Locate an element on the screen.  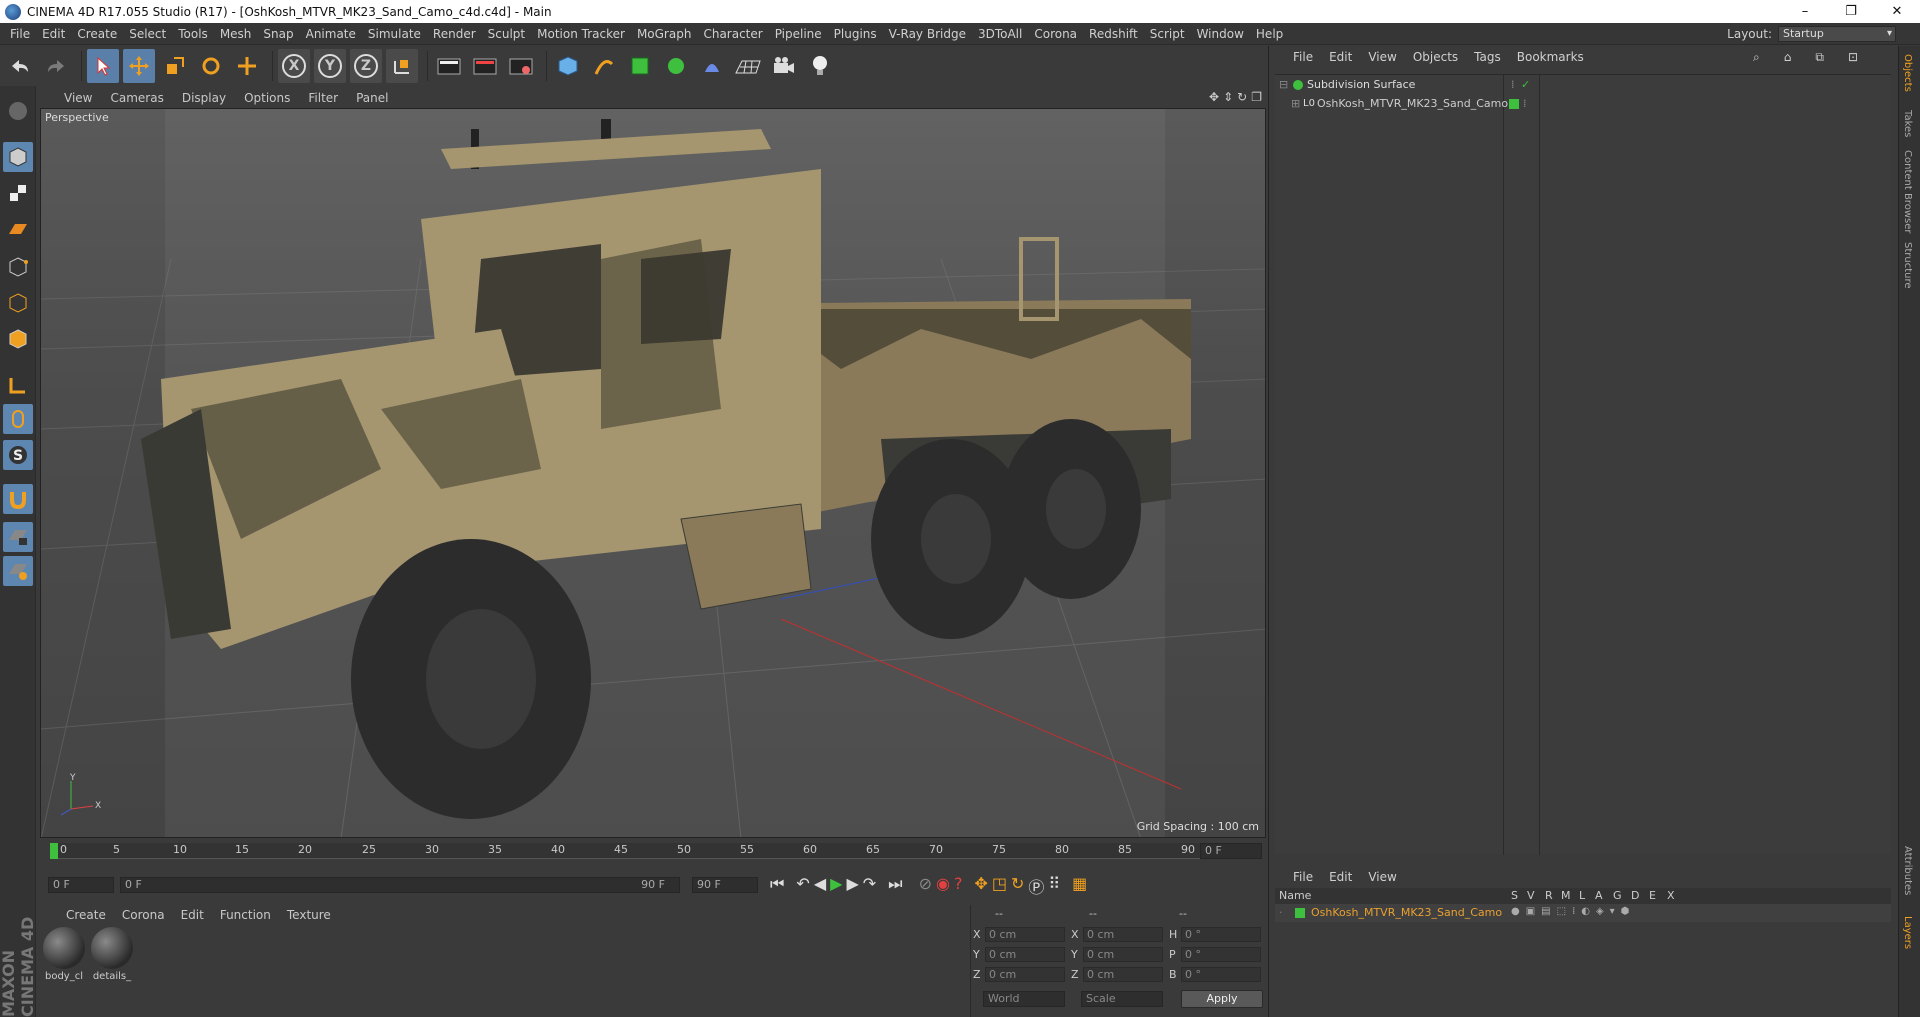
viewport-menu-view: View is located at coordinates (78, 98).